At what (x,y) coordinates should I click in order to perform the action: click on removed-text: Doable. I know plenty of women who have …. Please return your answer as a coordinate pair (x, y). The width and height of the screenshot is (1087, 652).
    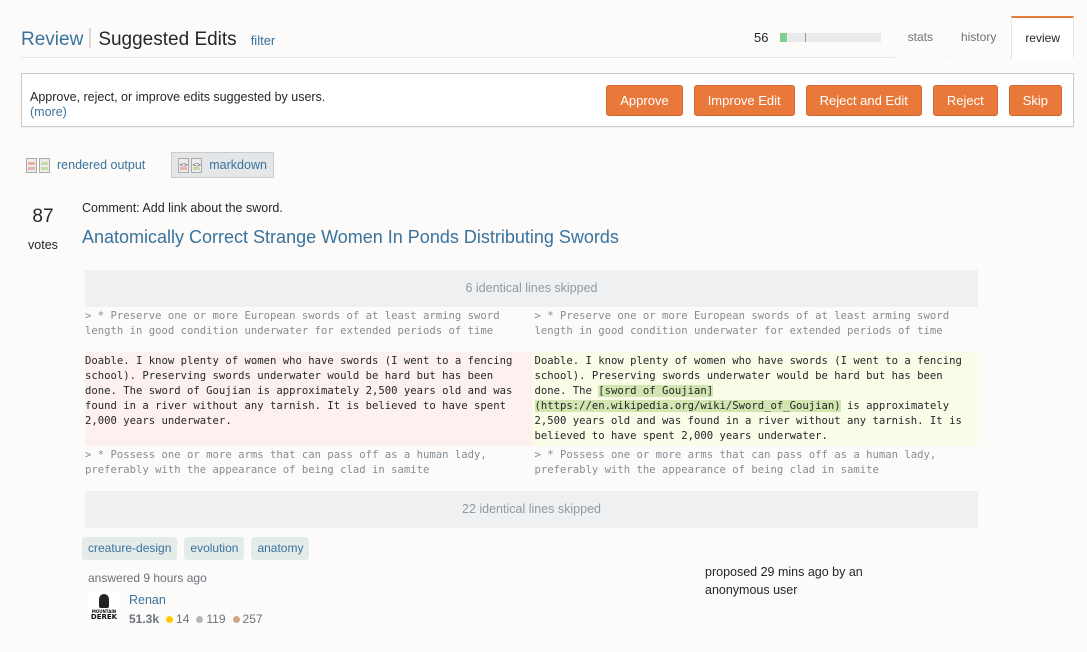
    Looking at the image, I should click on (308, 399).